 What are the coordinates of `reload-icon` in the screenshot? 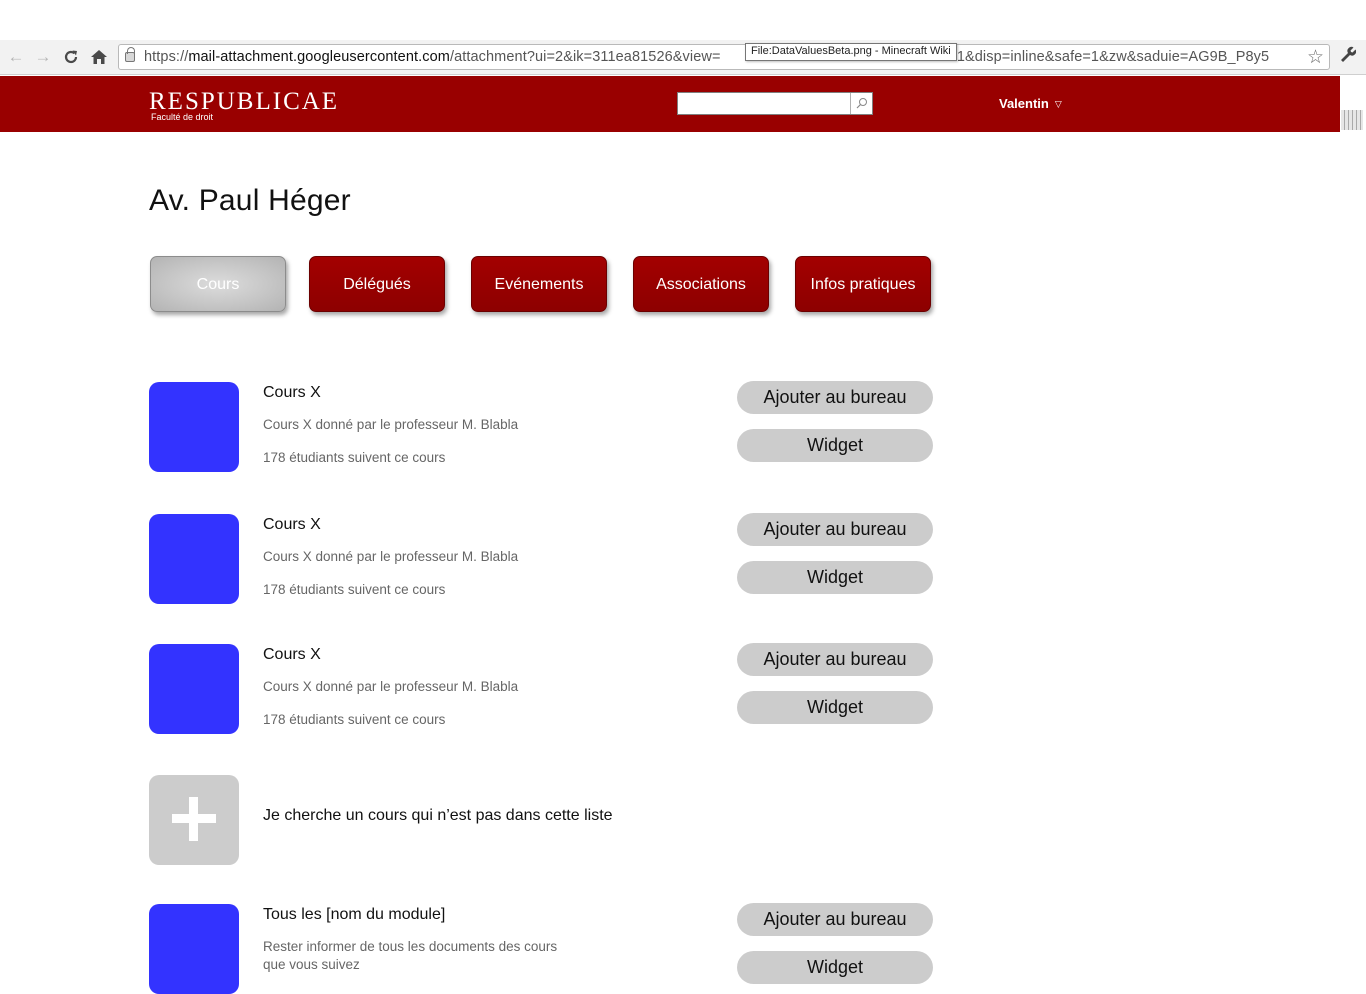 It's located at (71, 57).